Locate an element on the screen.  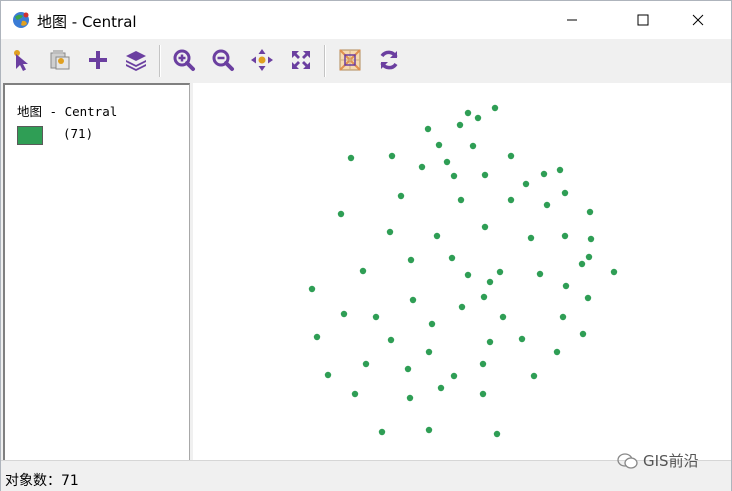
status-object-count: 对象数：71 is located at coordinates (42, 481).